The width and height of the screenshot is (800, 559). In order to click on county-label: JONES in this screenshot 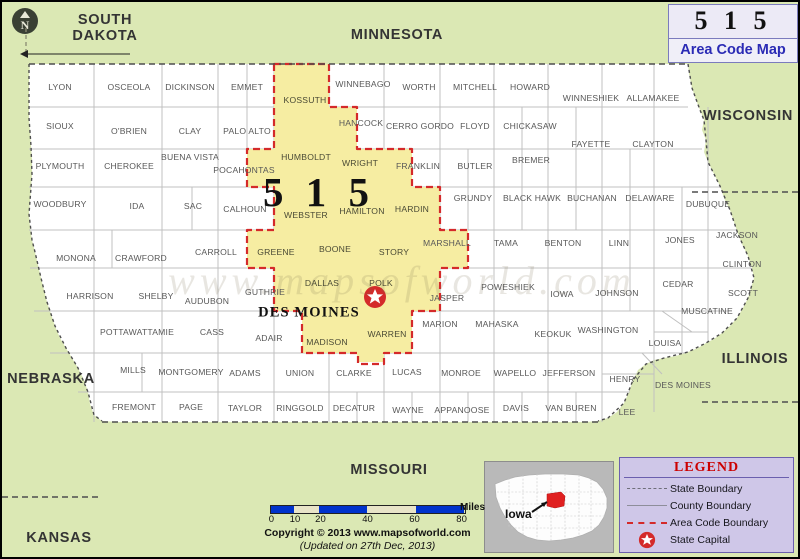, I will do `click(680, 240)`.